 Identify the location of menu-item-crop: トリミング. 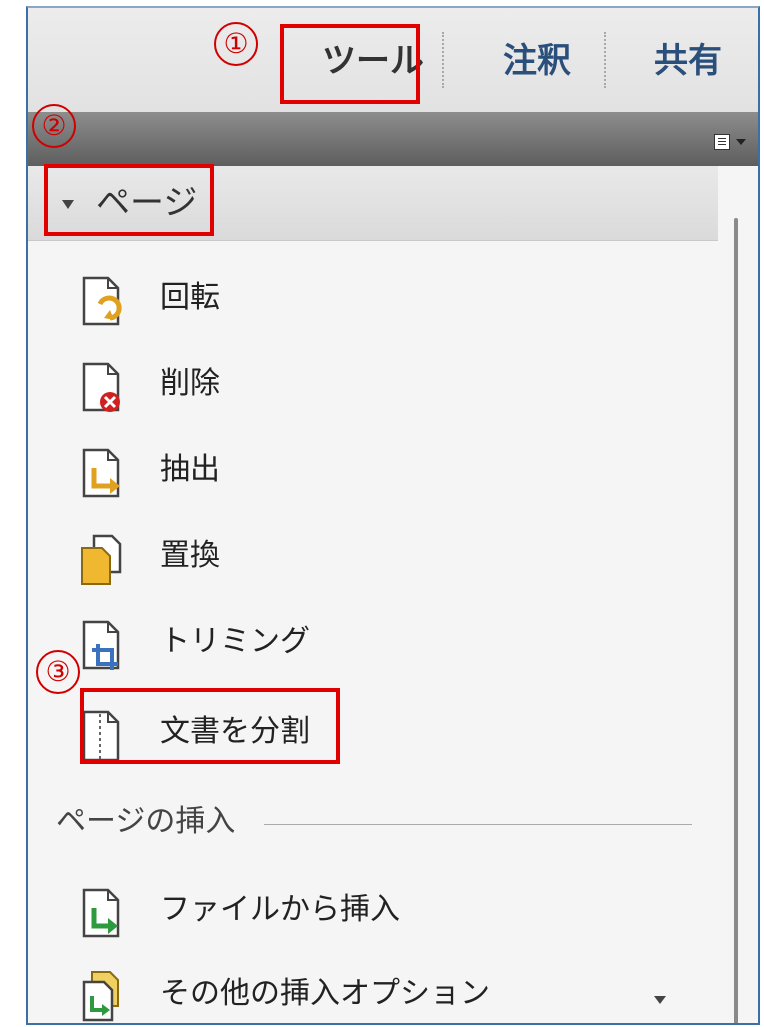
(378, 643).